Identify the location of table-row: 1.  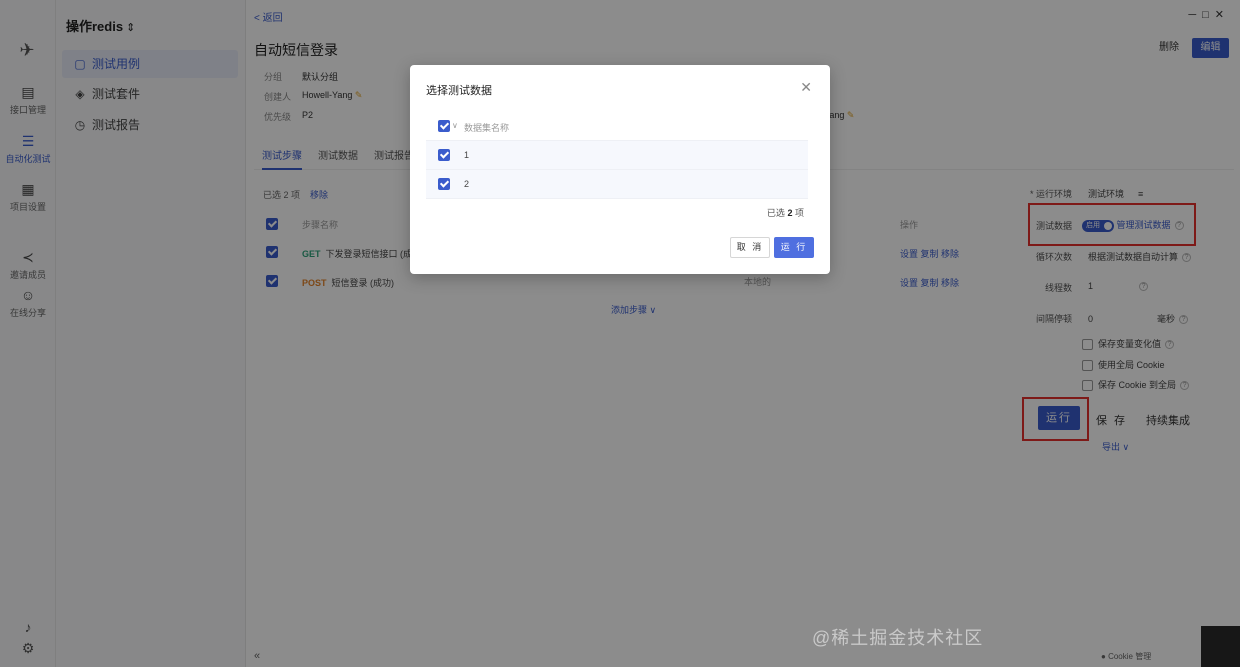
(617, 155).